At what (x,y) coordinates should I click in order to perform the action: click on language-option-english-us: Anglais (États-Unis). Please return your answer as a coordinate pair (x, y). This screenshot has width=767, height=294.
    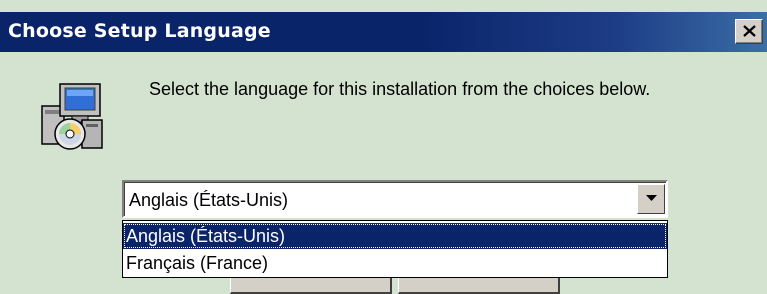
    Looking at the image, I should click on (395, 236).